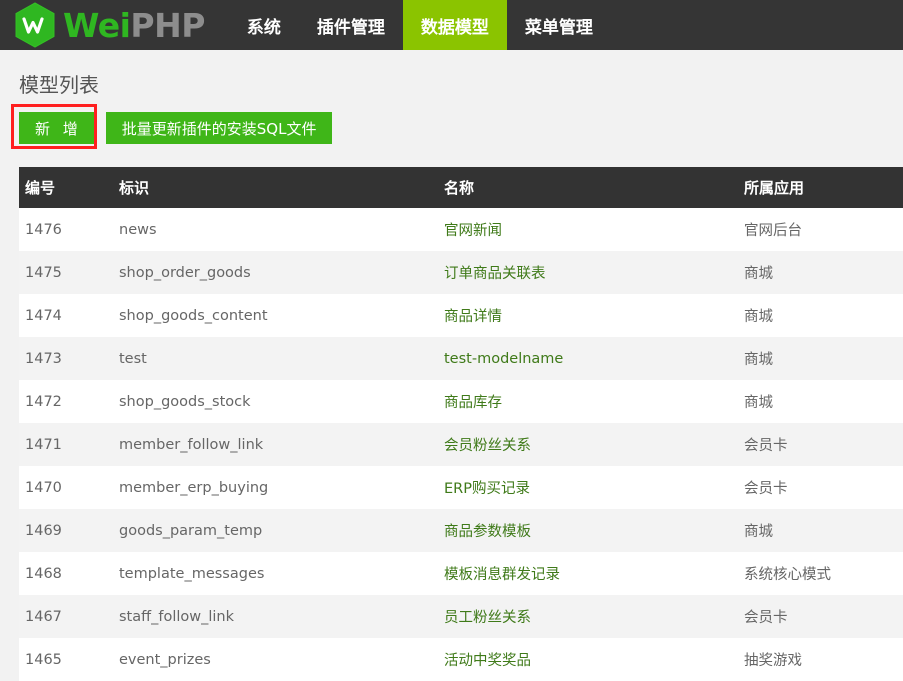 The height and width of the screenshot is (681, 903). What do you see at coordinates (191, 530) in the screenshot?
I see `cell-ident: goods_param_temp` at bounding box center [191, 530].